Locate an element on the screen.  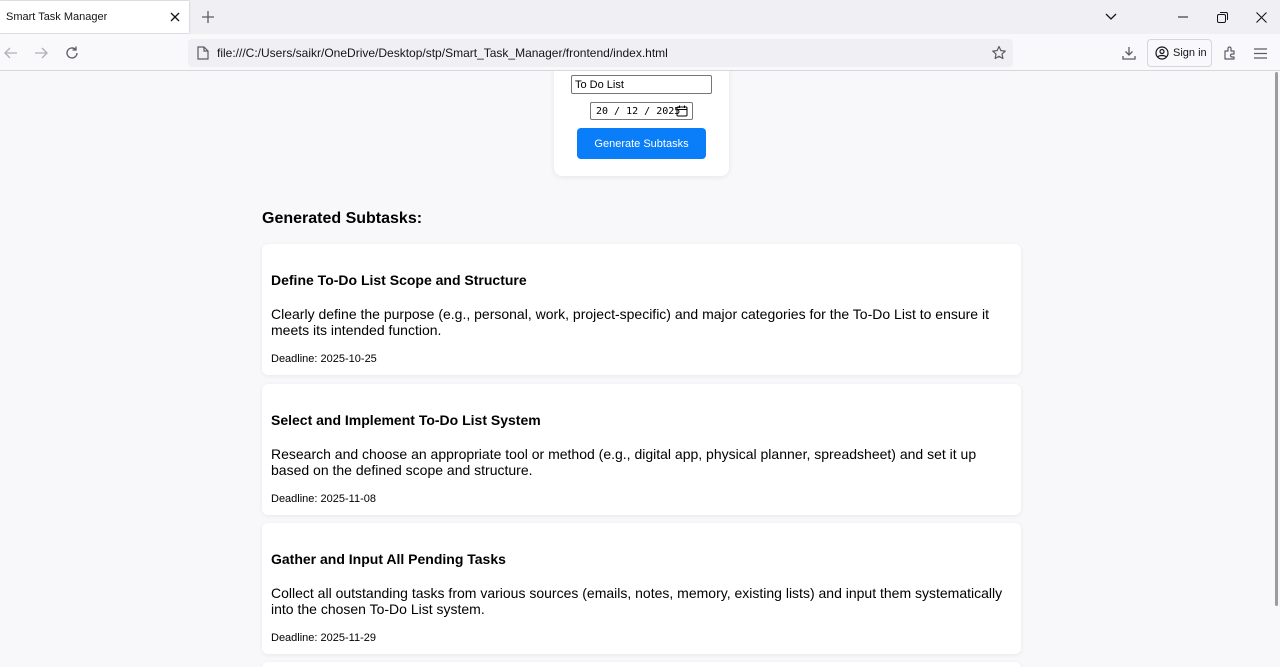
downloads-icon is located at coordinates (1129, 53).